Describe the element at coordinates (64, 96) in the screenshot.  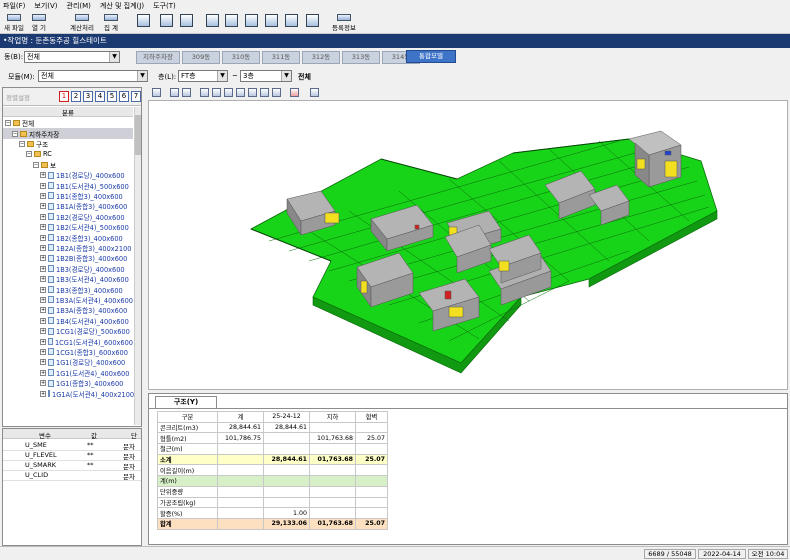
I see `level-1-button: 1` at that location.